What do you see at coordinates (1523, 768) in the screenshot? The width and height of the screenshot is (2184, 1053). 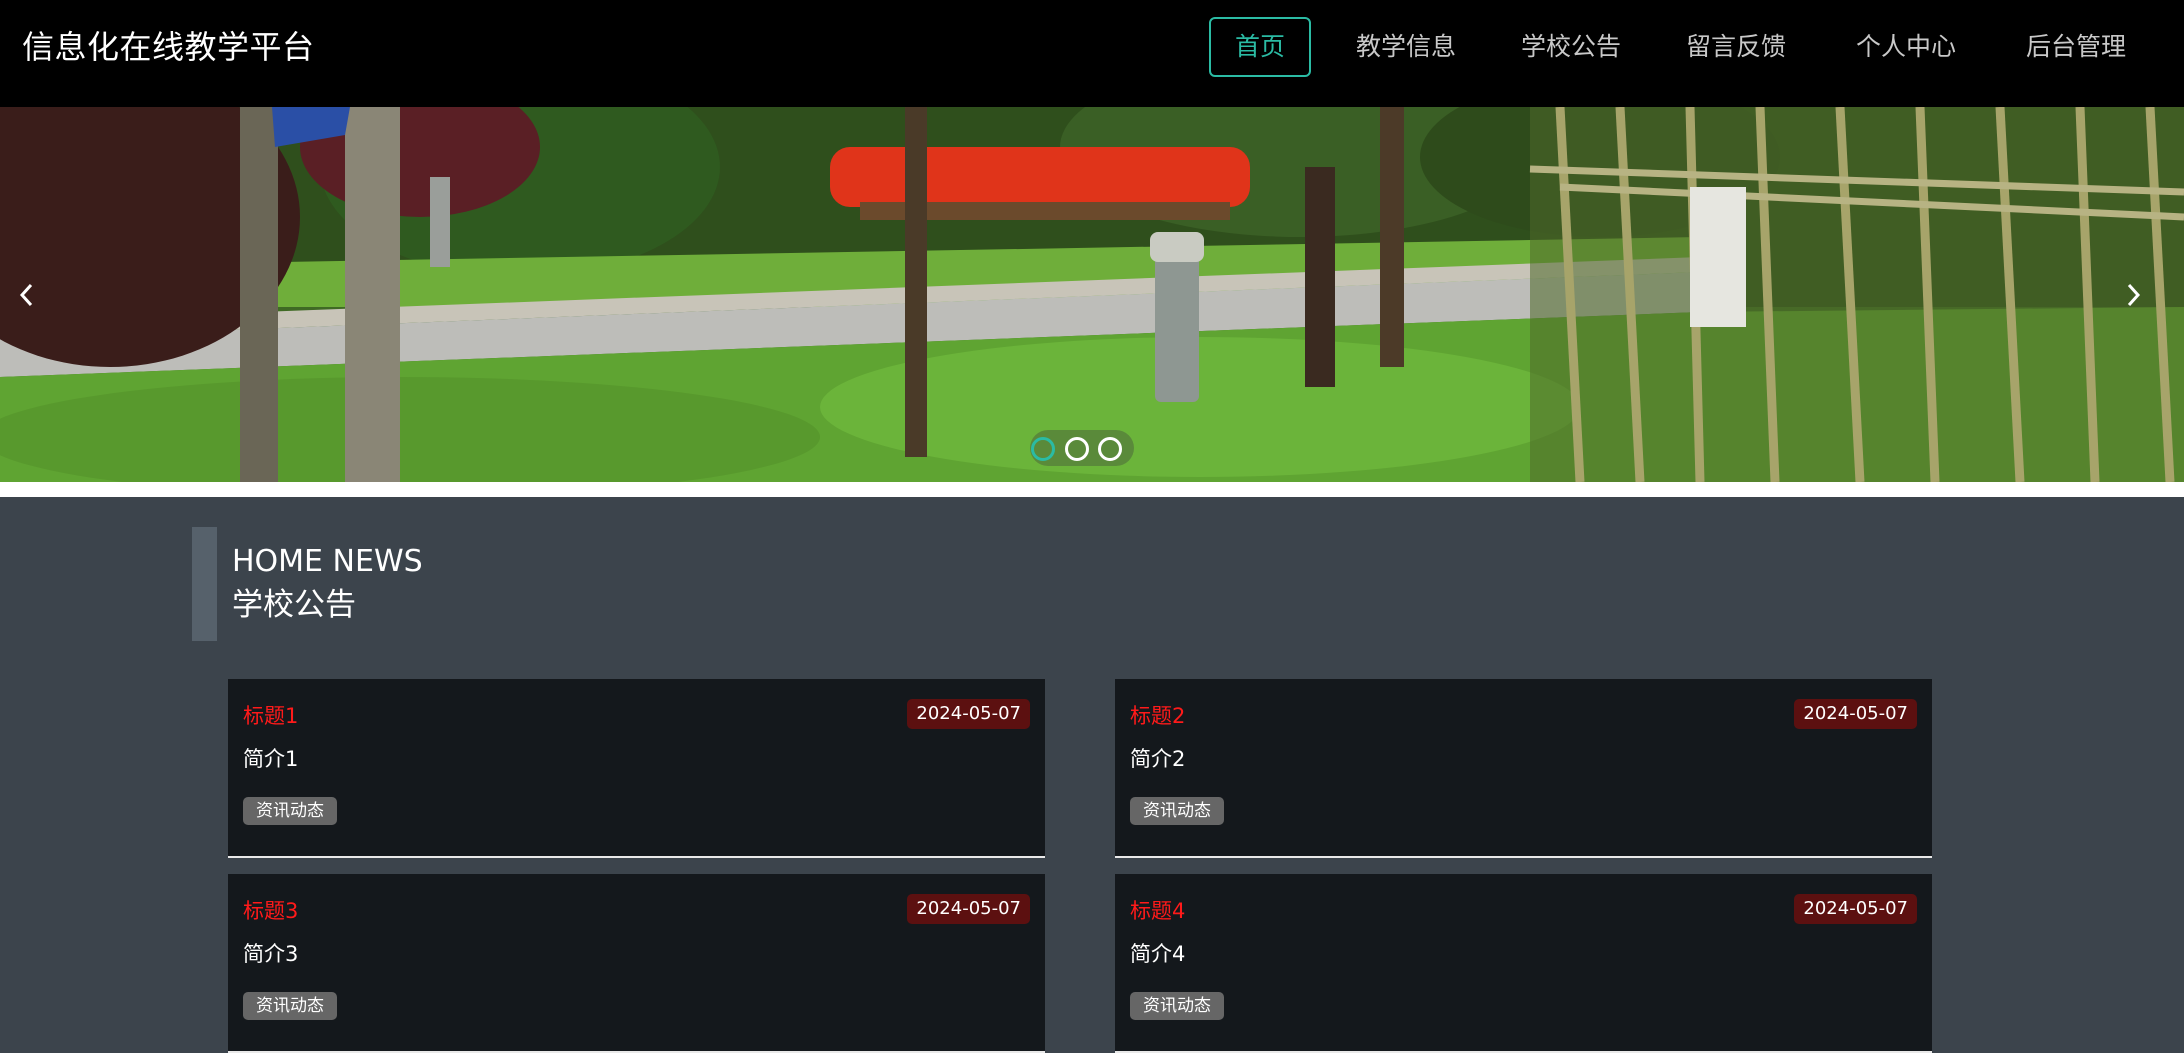 I see `news-card: 标题2 2024-05-07 简介2 资讯动态` at bounding box center [1523, 768].